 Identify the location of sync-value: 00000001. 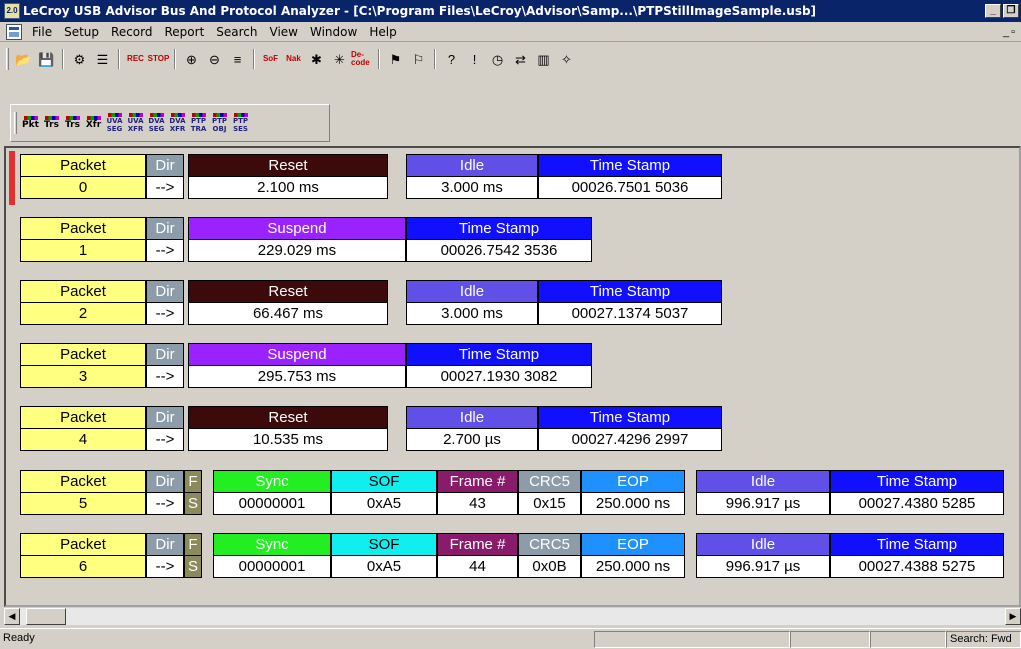
(272, 503).